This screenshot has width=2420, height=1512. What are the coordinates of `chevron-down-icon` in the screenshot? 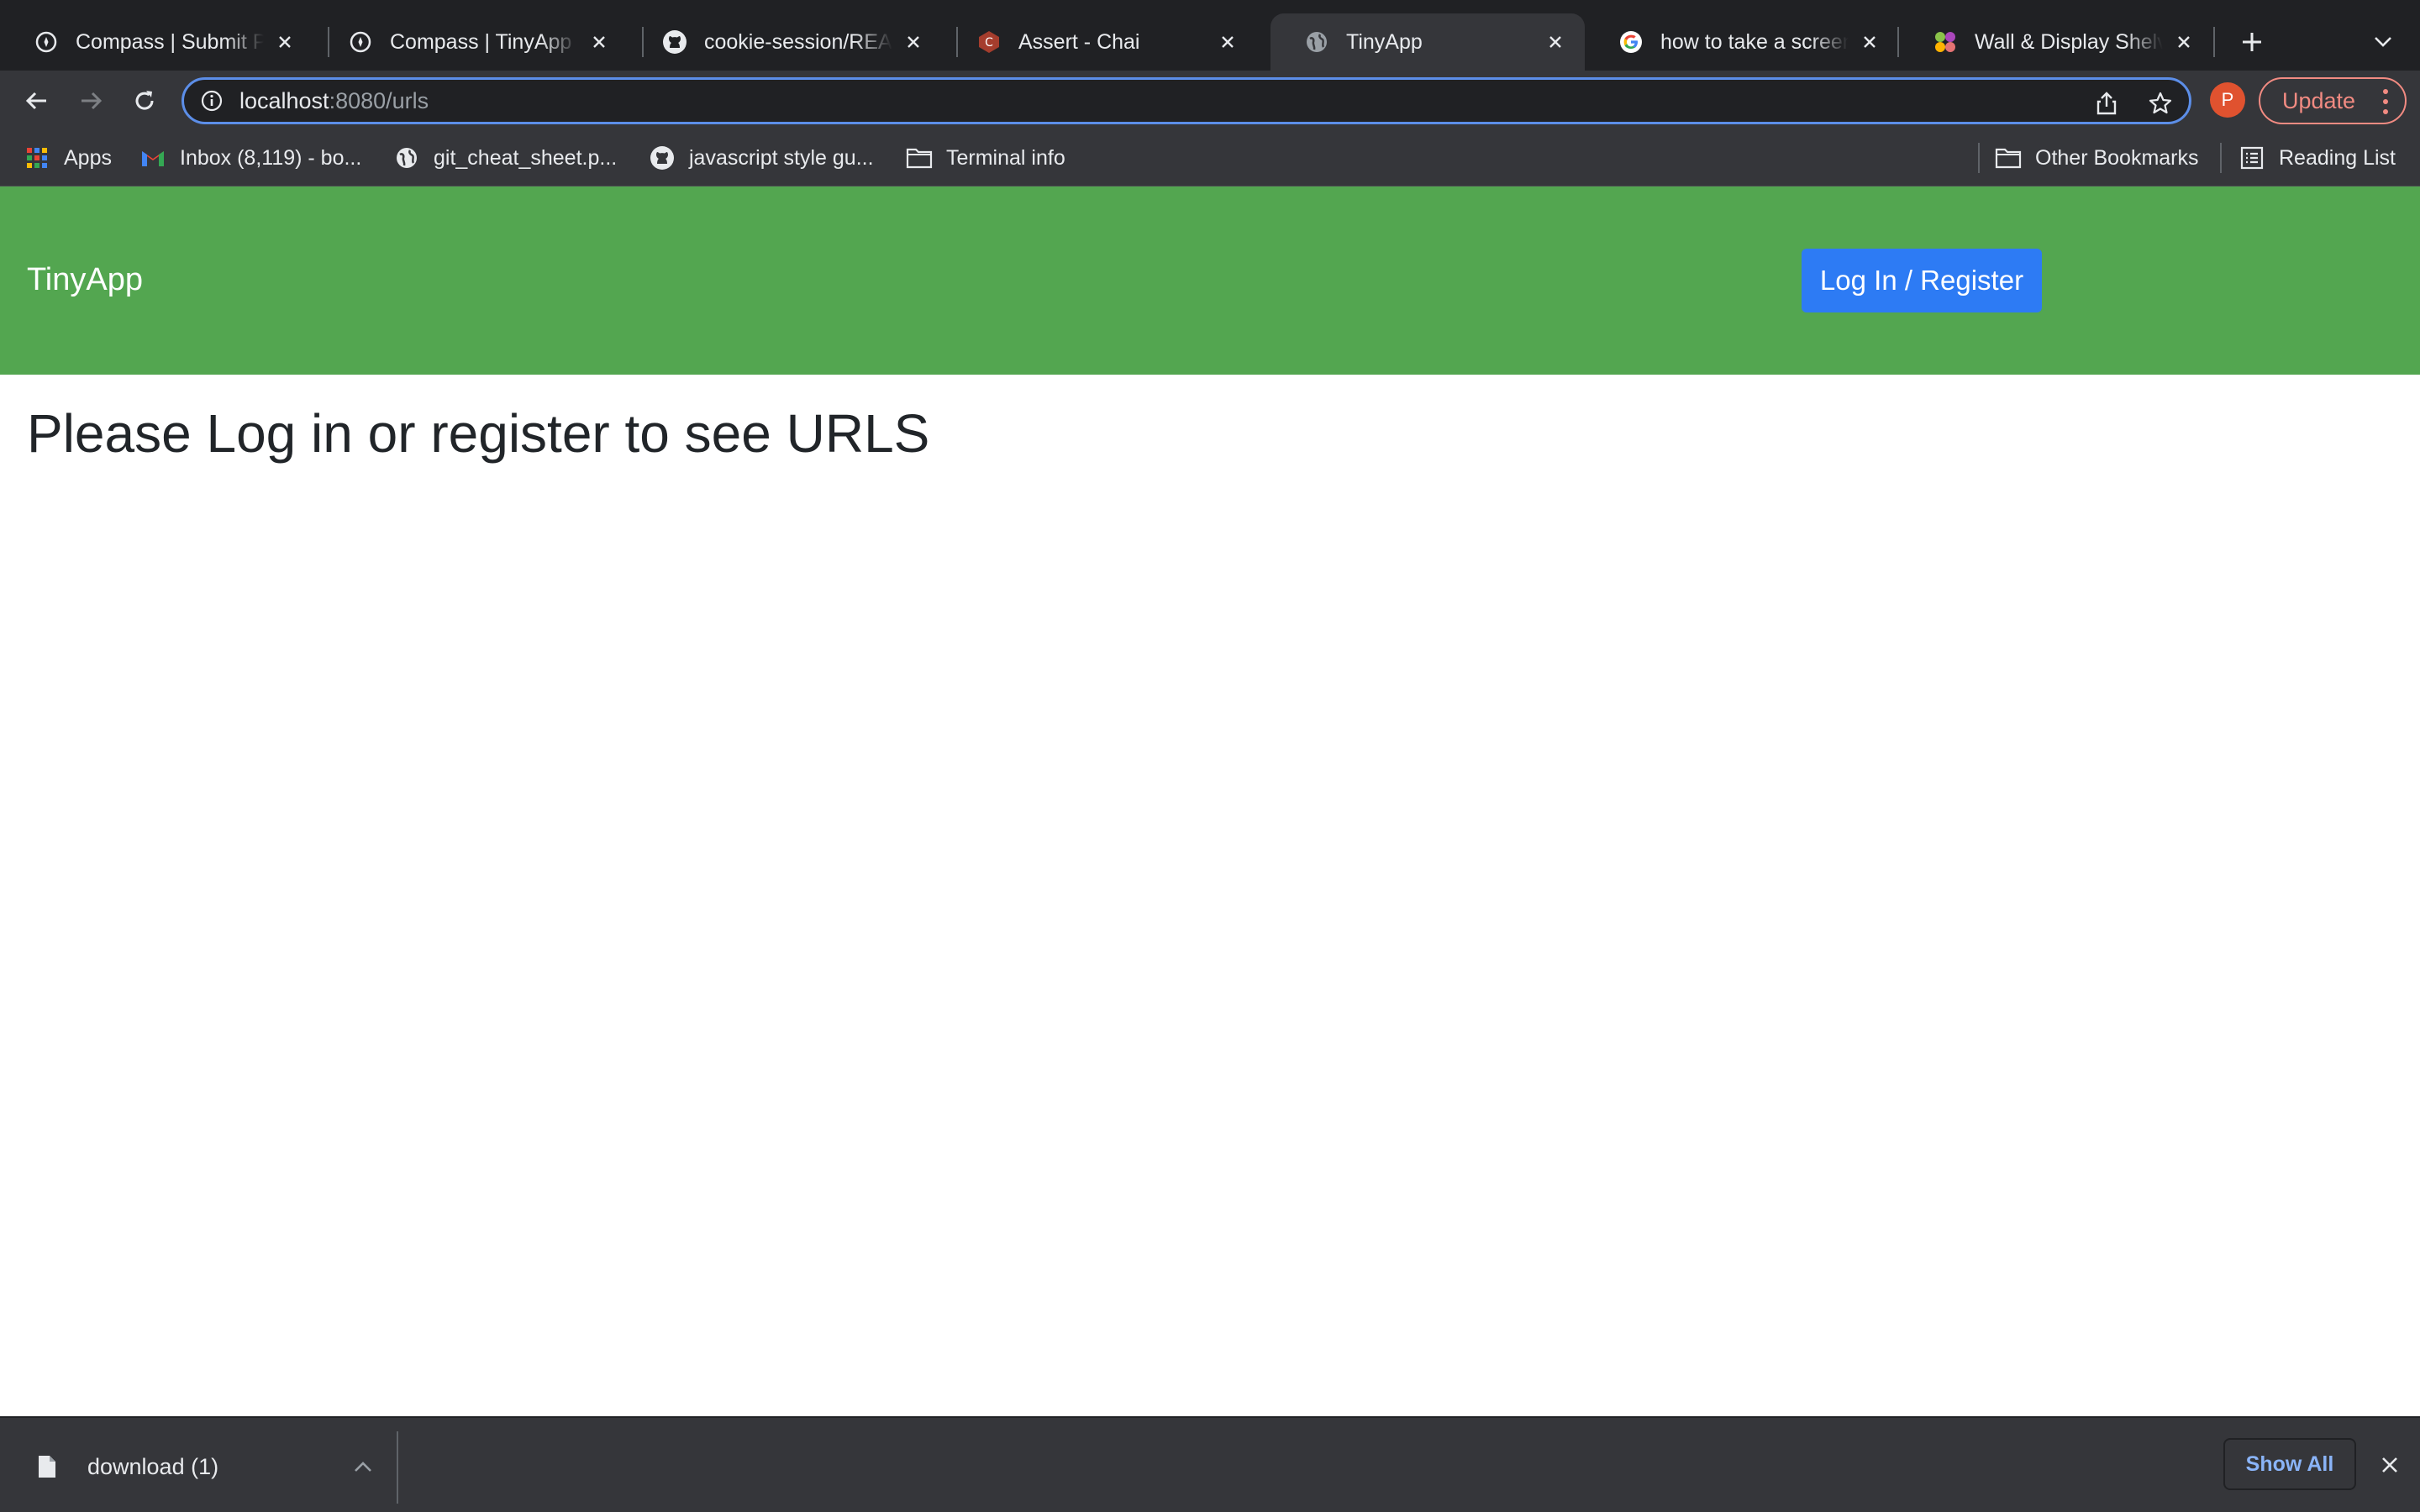 It's located at (2383, 42).